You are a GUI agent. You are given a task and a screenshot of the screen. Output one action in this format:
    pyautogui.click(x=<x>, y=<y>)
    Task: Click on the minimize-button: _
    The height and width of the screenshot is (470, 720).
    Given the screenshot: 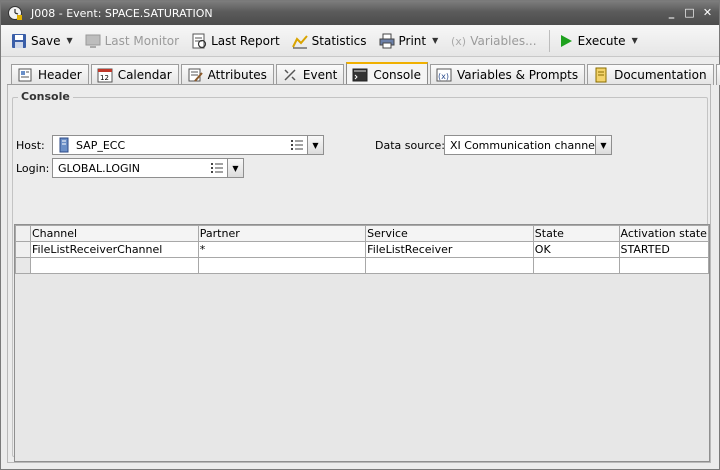 What is the action you would take?
    pyautogui.click(x=671, y=12)
    